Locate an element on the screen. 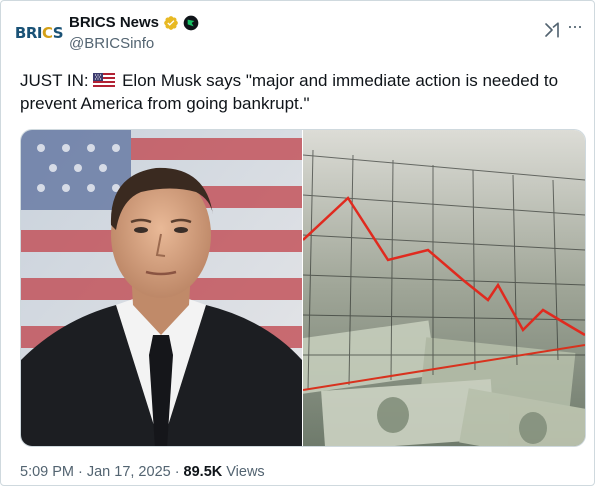 This screenshot has height=486, width=595. avatar: BRICS is located at coordinates (39, 33).